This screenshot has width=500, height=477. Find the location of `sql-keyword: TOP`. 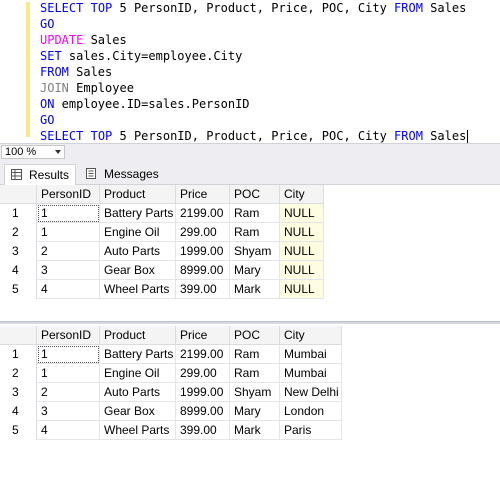

sql-keyword: TOP is located at coordinates (101, 8).